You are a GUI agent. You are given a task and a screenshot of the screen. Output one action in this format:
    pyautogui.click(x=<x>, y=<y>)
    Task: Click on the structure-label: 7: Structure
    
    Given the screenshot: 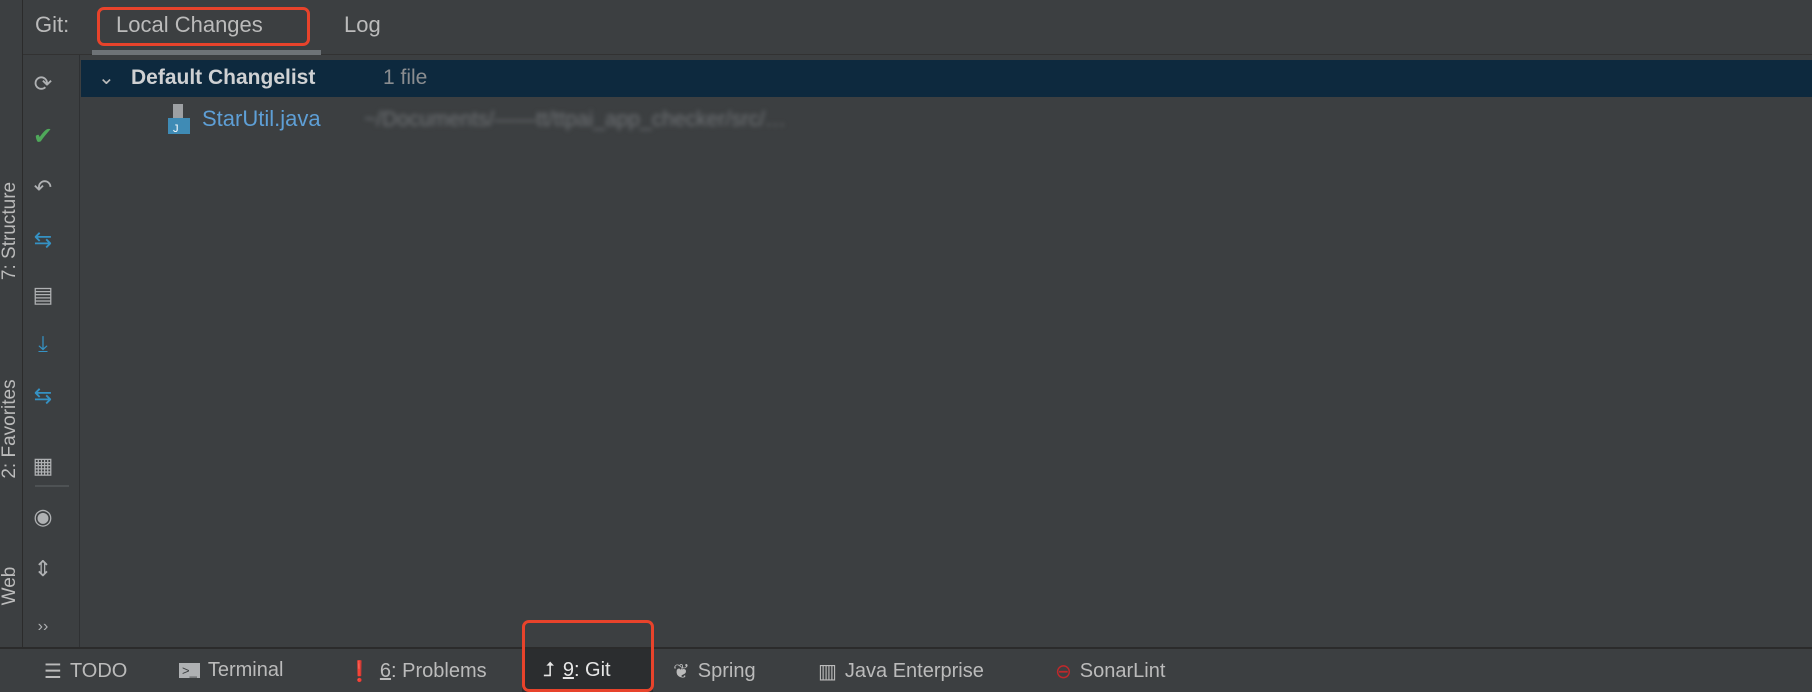 What is the action you would take?
    pyautogui.click(x=10, y=231)
    